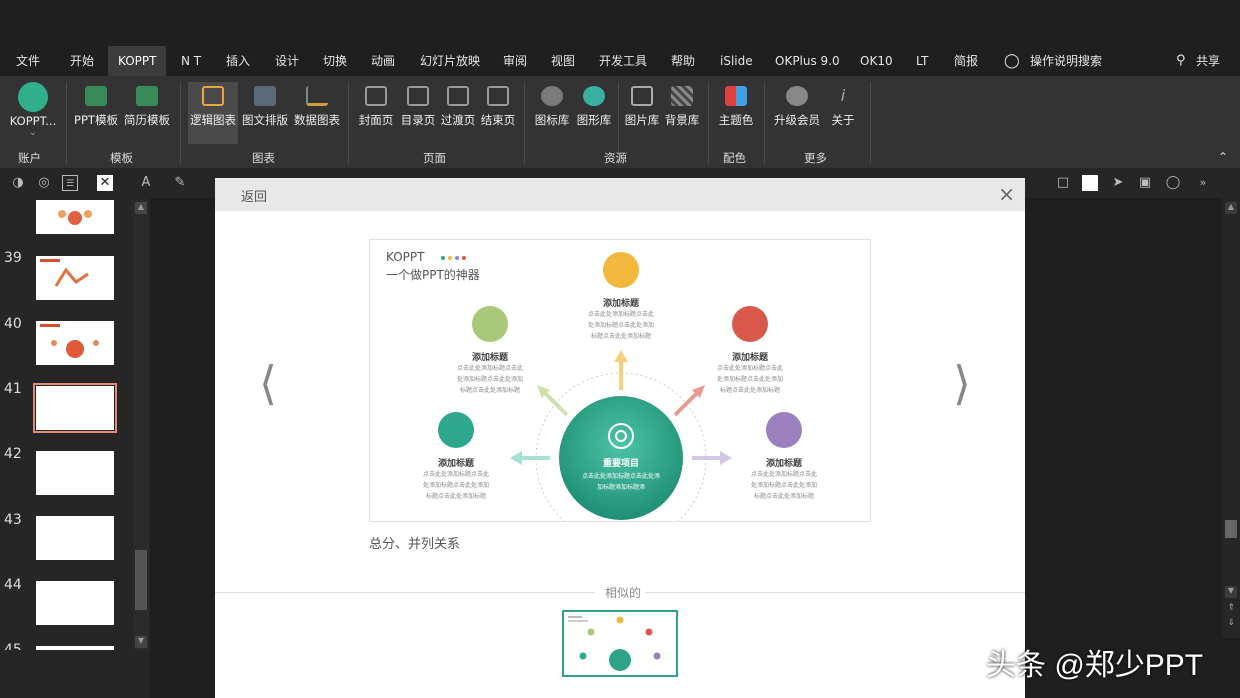  Describe the element at coordinates (764, 123) in the screenshot. I see `divider` at that location.